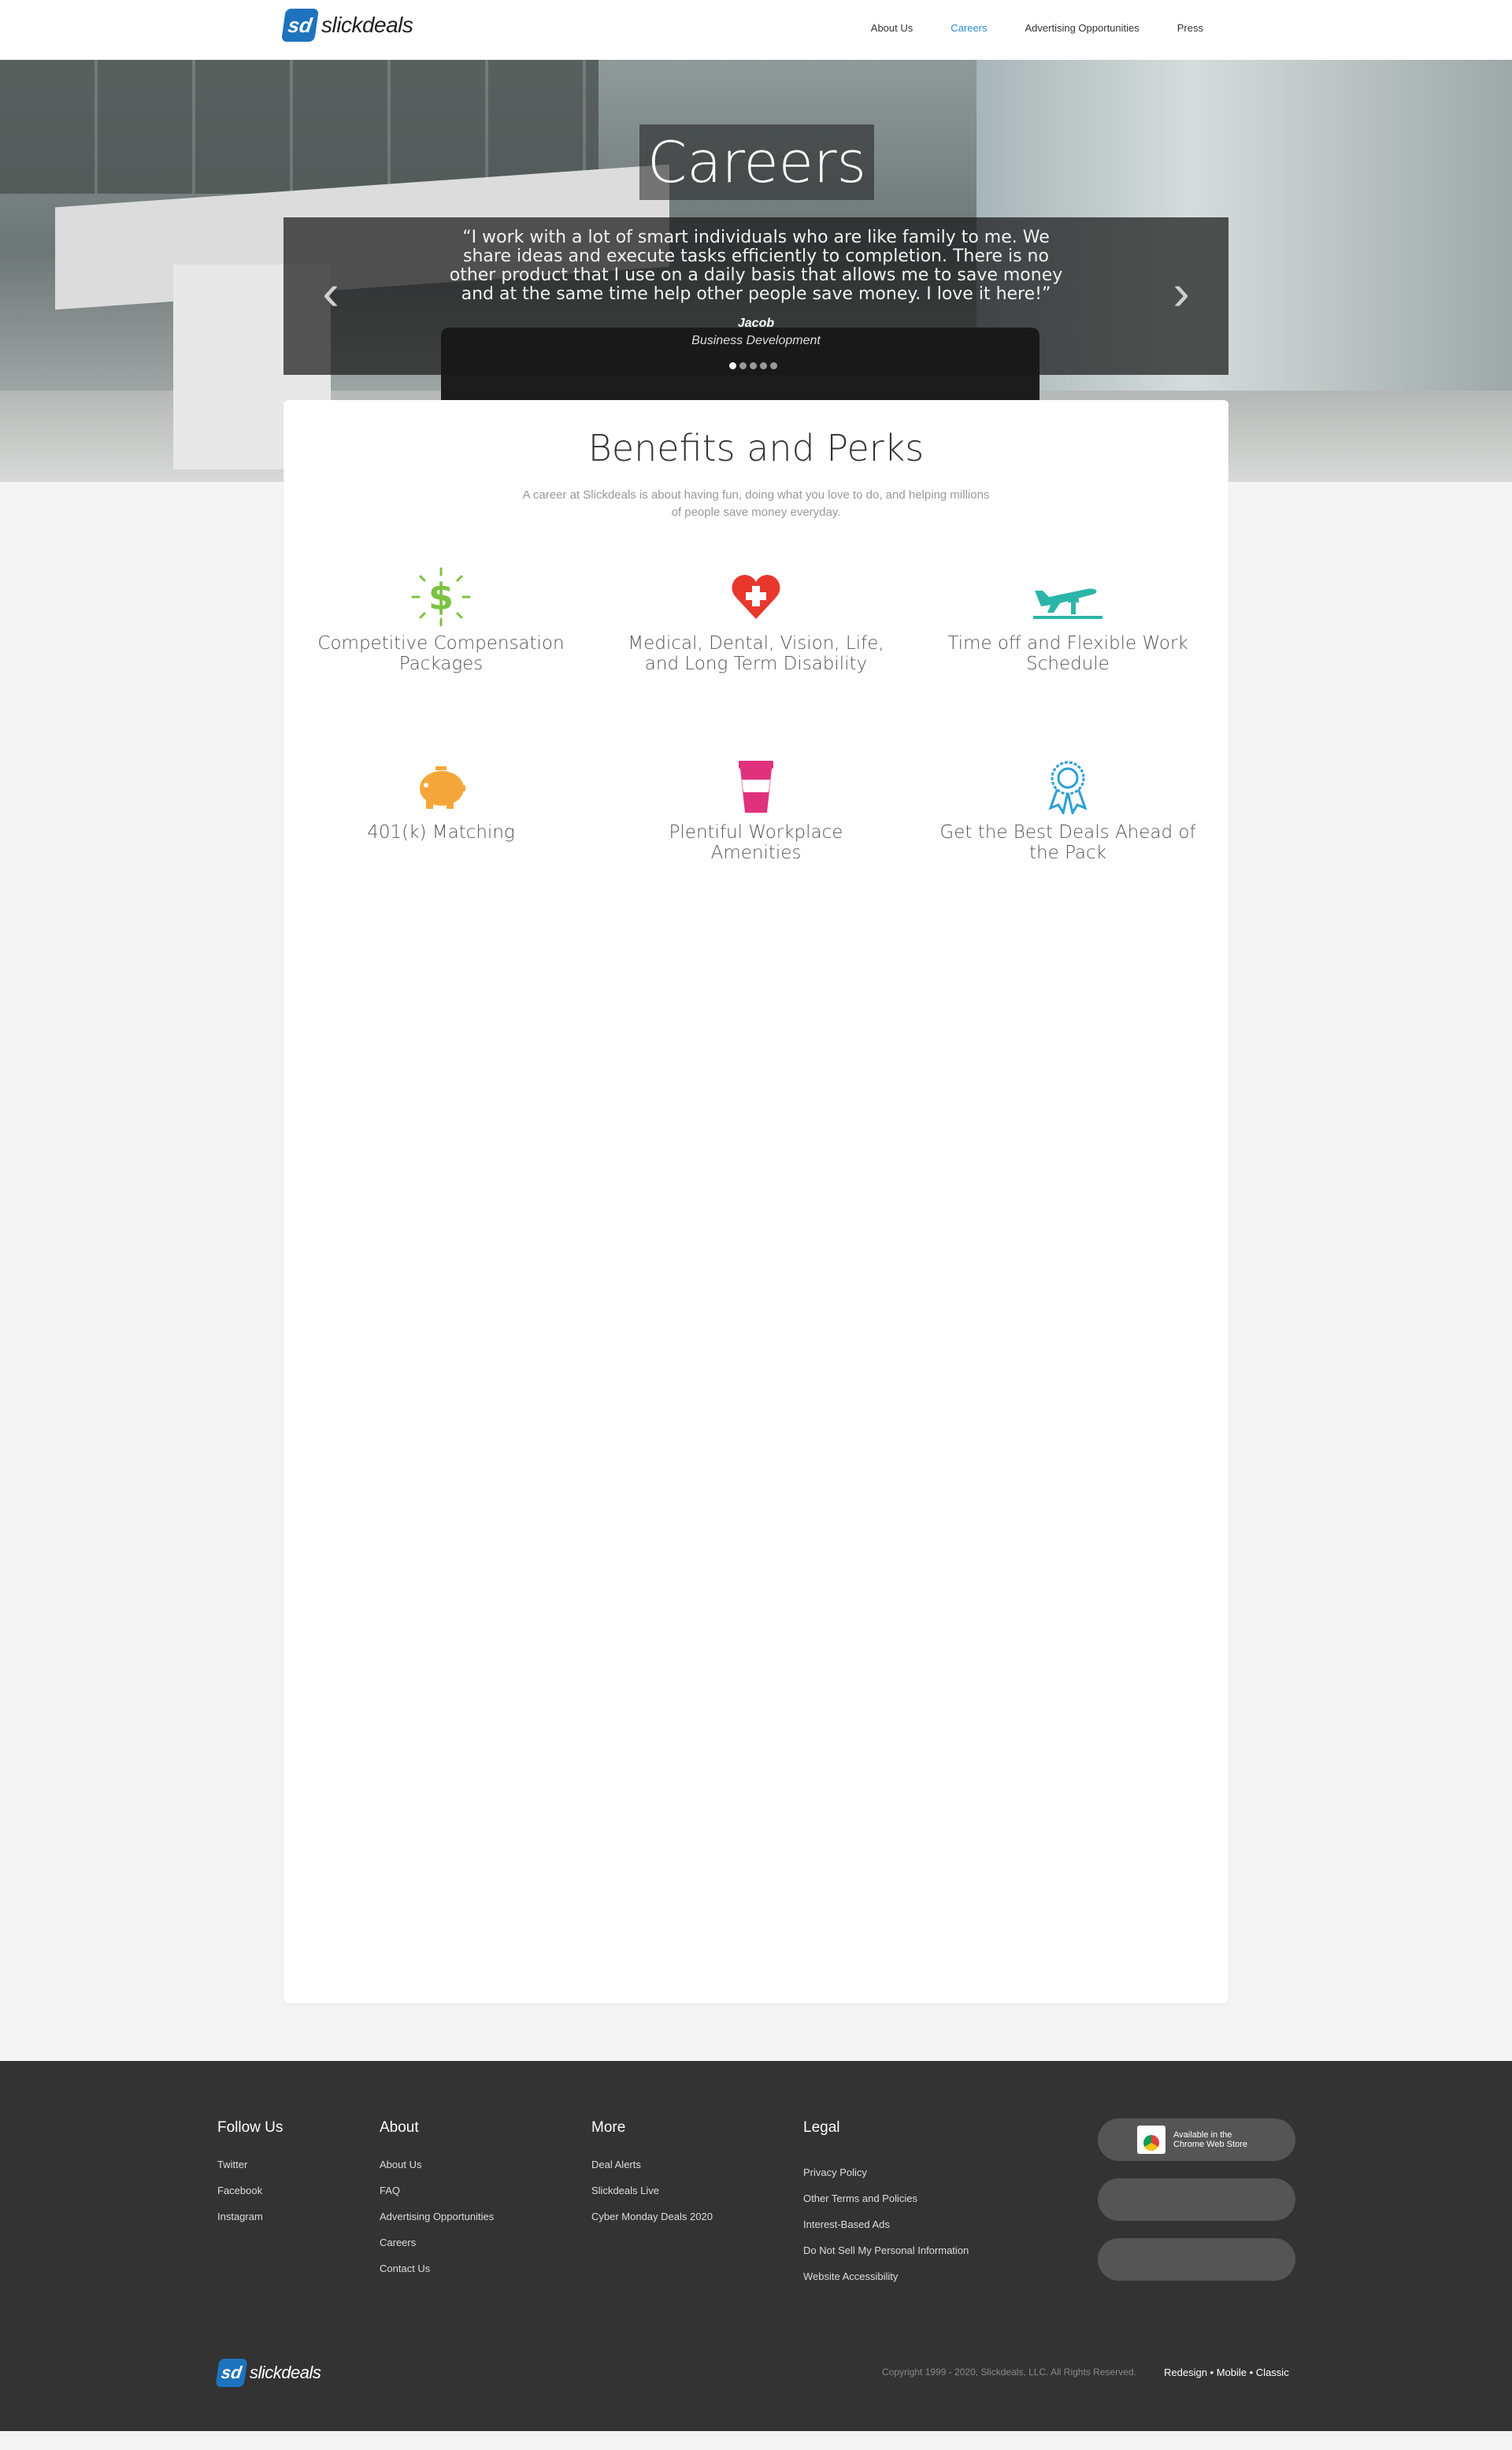 The height and width of the screenshot is (2450, 1512). I want to click on footer-link-privacy-policy: Privacy Policy, so click(886, 2172).